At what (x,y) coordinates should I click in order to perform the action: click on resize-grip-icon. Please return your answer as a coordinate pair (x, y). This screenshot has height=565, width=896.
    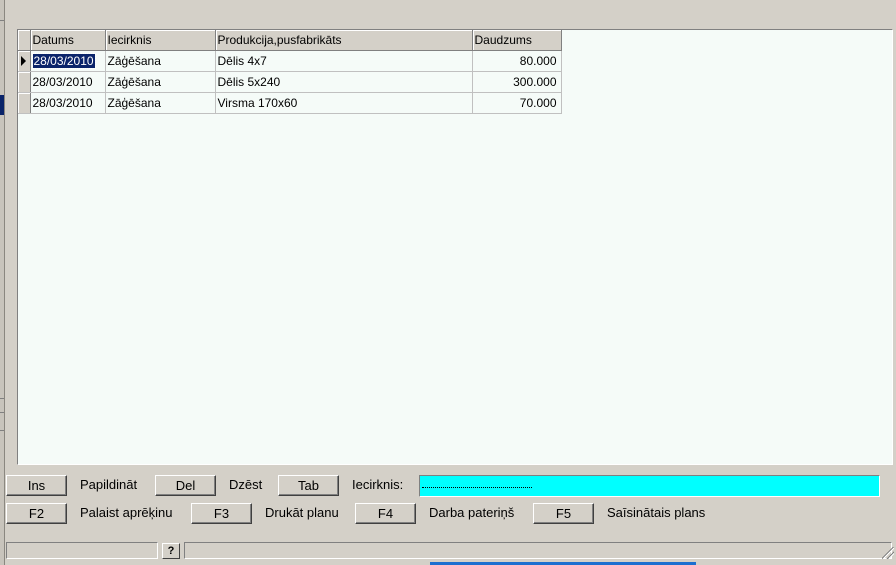
    Looking at the image, I should click on (888, 553).